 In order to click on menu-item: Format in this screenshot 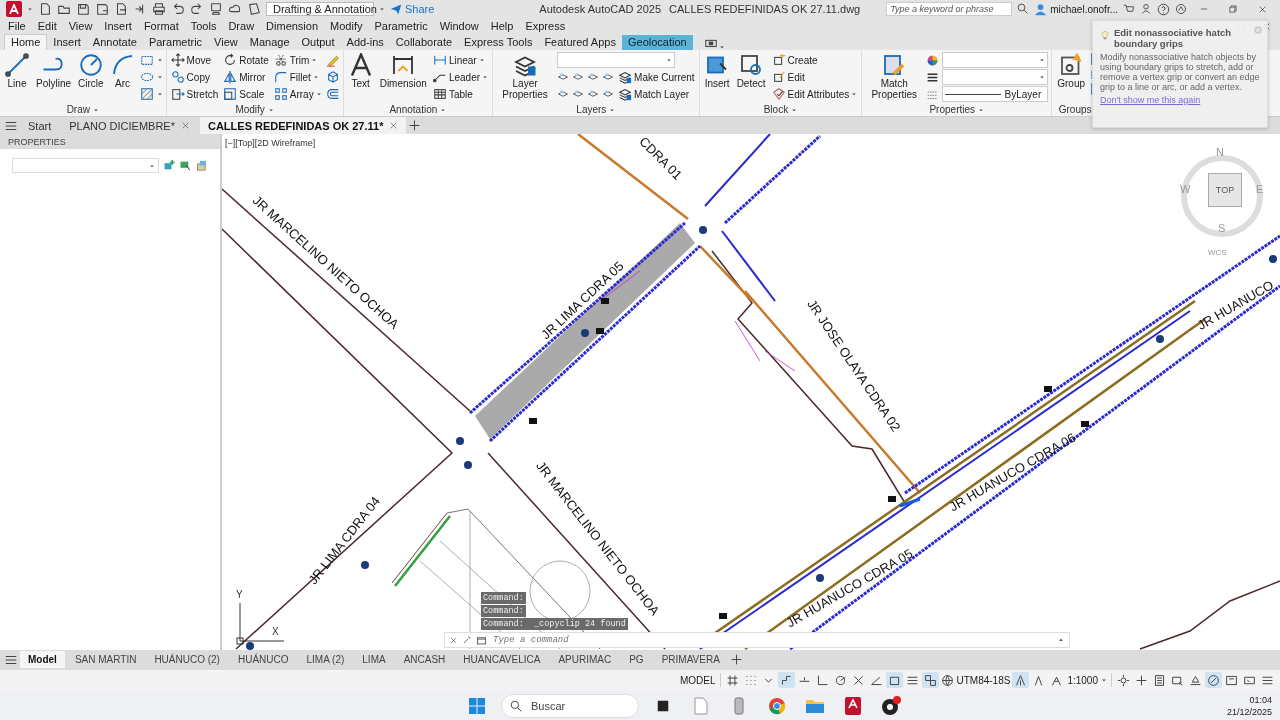, I will do `click(161, 26)`.